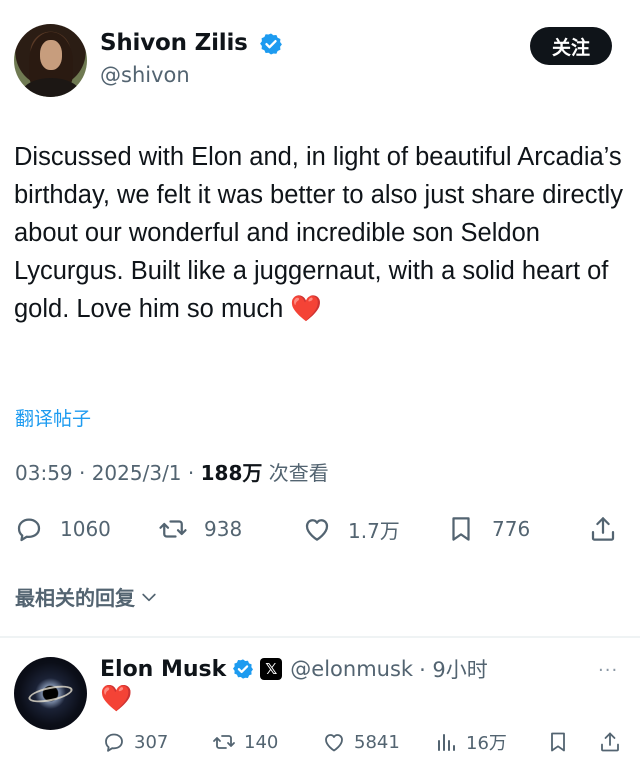 This screenshot has height=779, width=640. I want to click on reply-repost-count: 140, so click(261, 742).